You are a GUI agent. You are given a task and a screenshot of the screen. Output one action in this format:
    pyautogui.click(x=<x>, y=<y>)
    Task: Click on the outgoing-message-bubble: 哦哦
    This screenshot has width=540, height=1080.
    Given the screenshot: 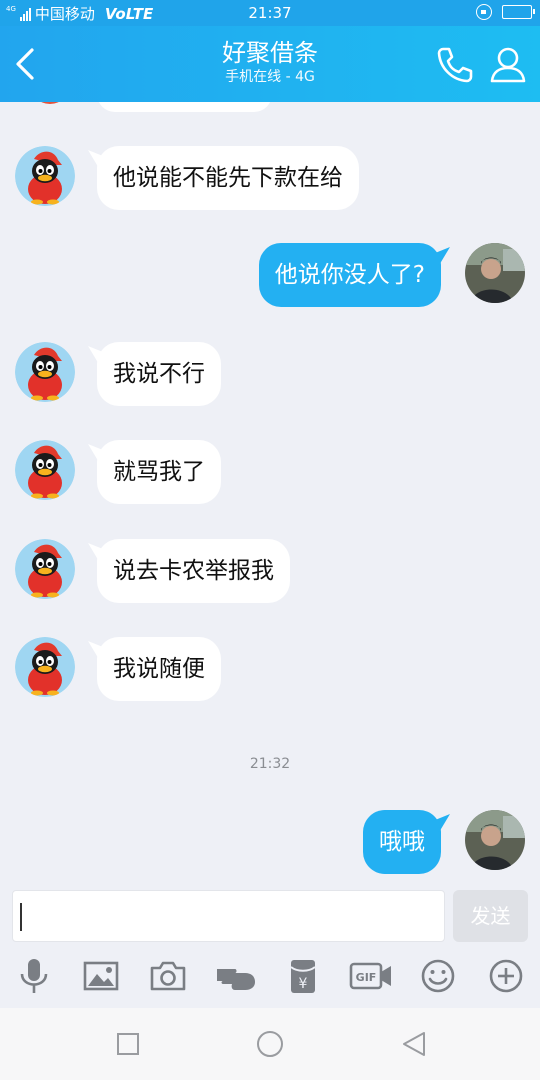 What is the action you would take?
    pyautogui.click(x=402, y=842)
    